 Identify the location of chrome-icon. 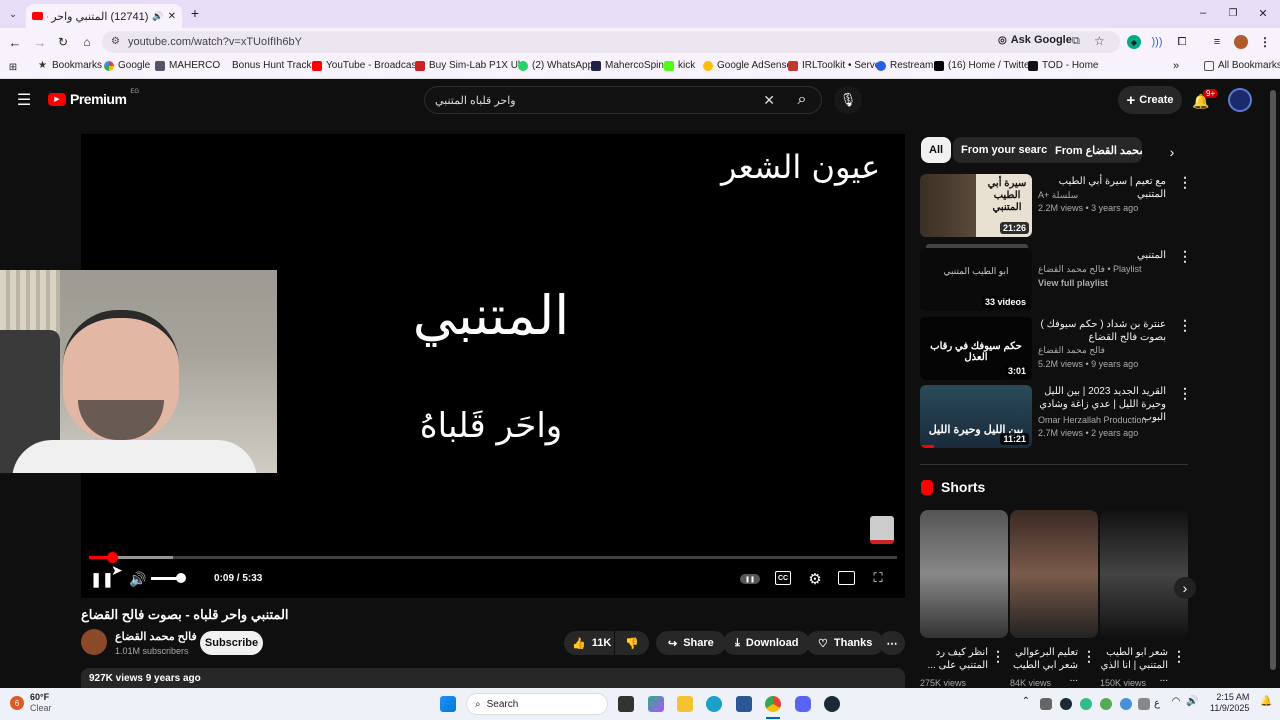
(773, 704).